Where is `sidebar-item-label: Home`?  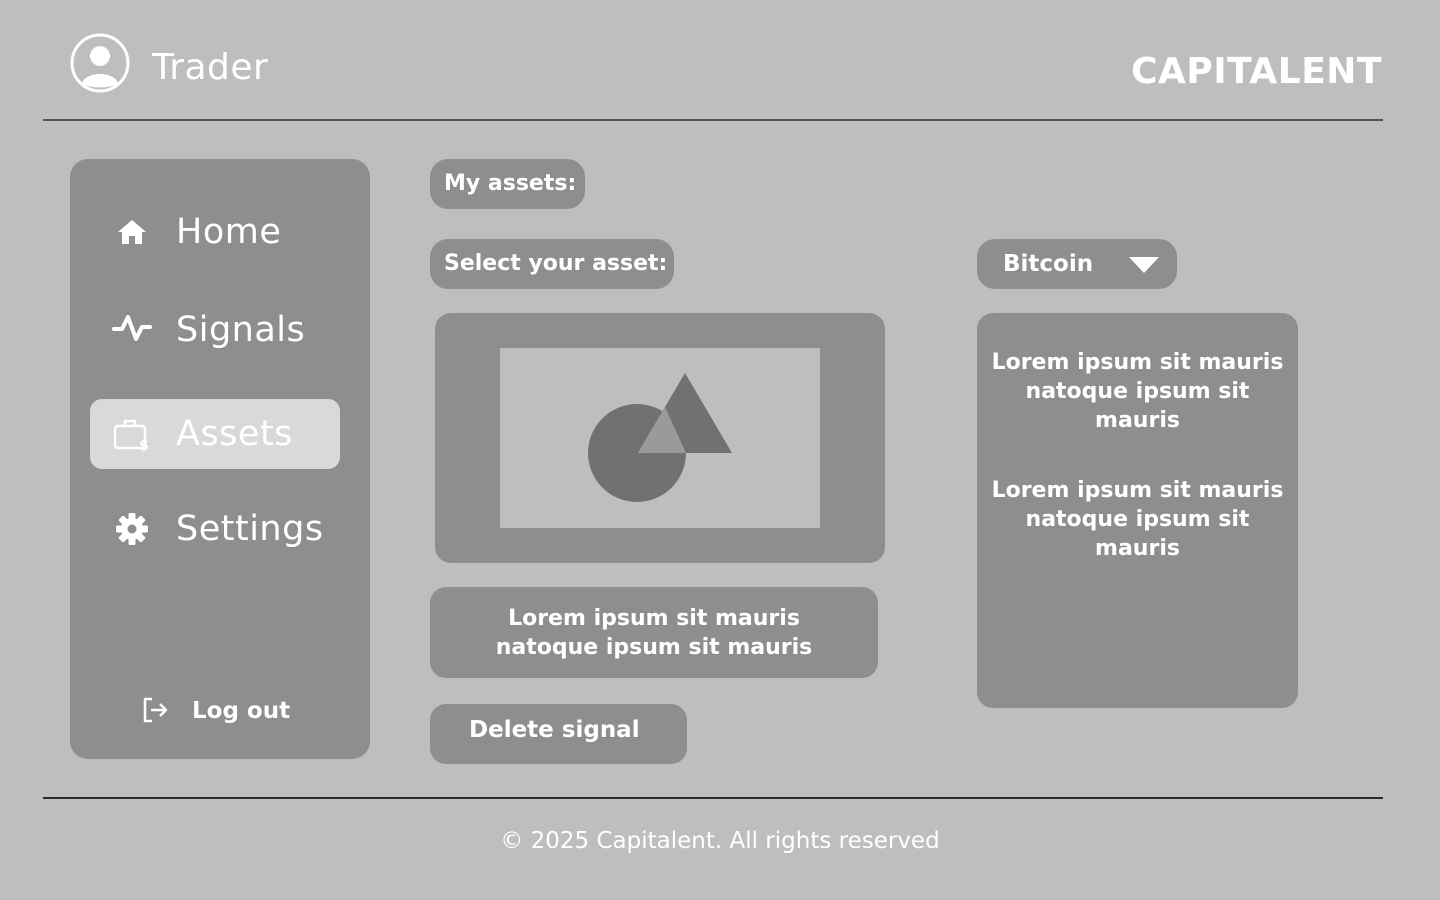
sidebar-item-label: Home is located at coordinates (229, 232).